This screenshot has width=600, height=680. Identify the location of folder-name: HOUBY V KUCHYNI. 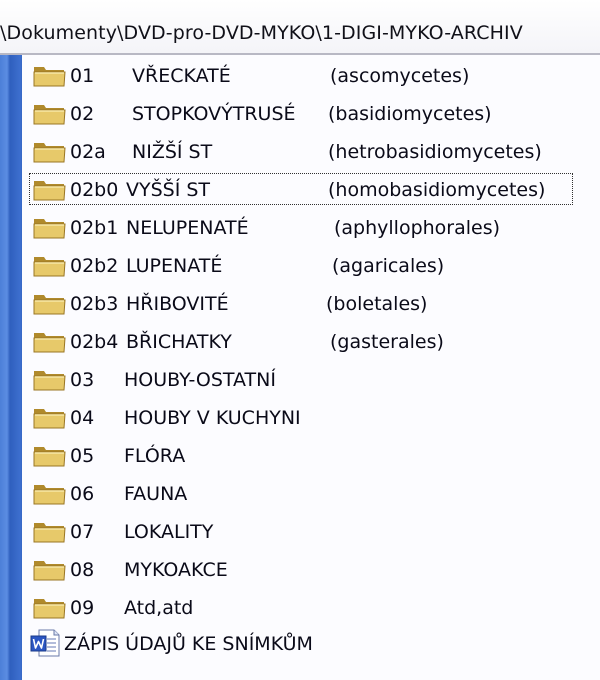
(212, 418).